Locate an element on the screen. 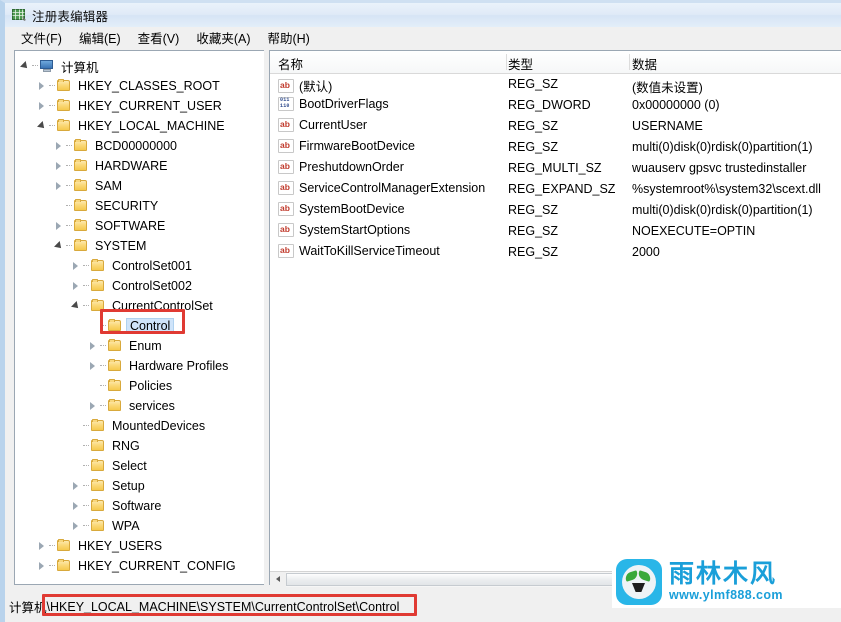  tree-node-wpa: WPA is located at coordinates (139, 526).